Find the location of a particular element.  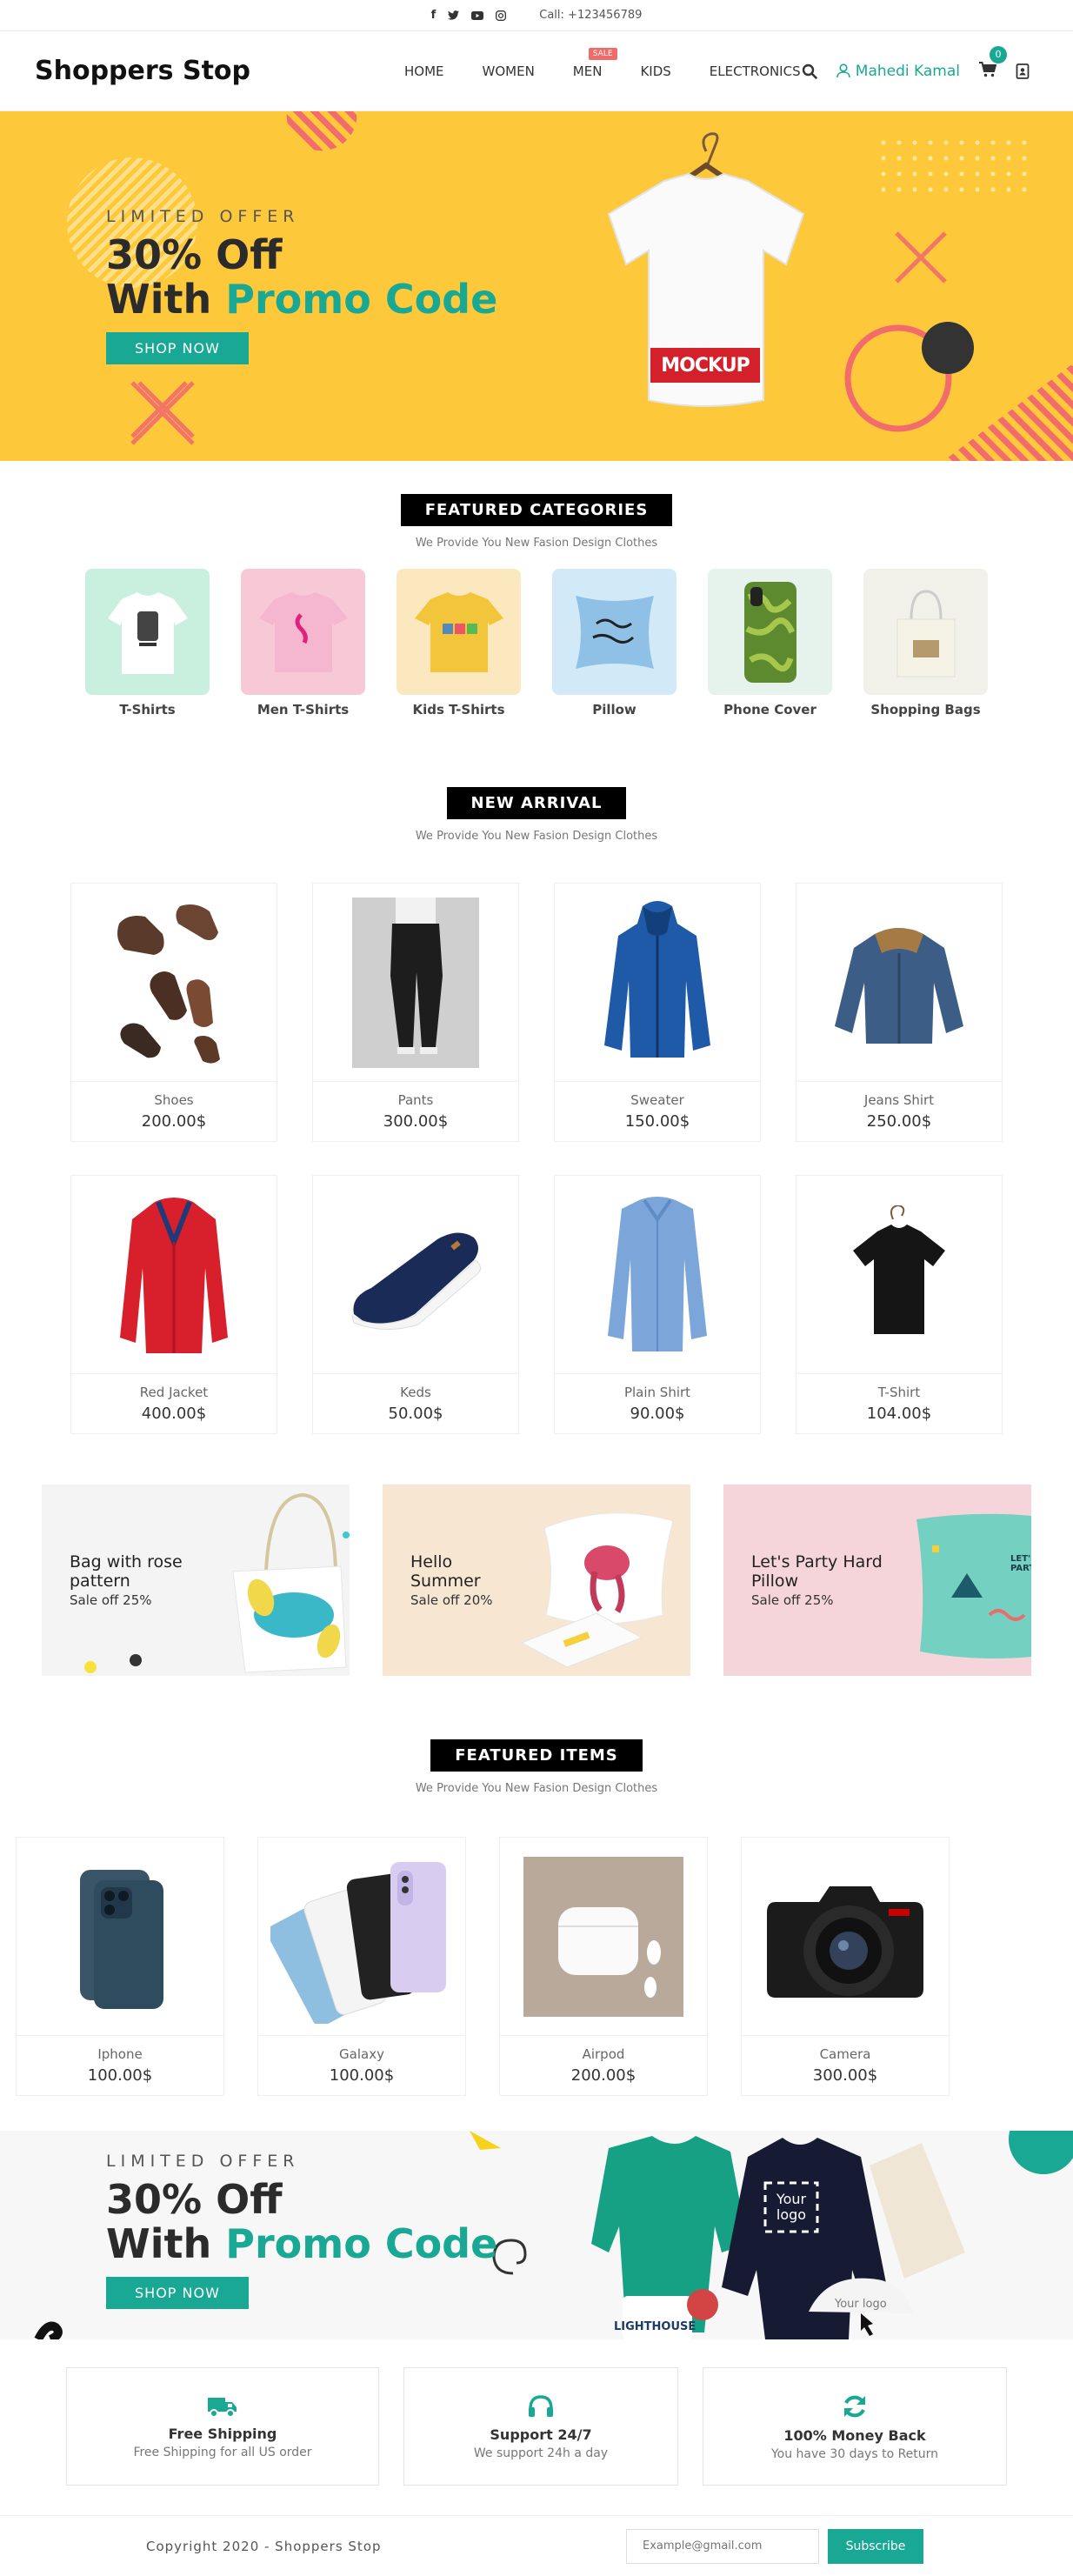

feature-subtitle: Free Shipping for all US order is located at coordinates (222, 2452).